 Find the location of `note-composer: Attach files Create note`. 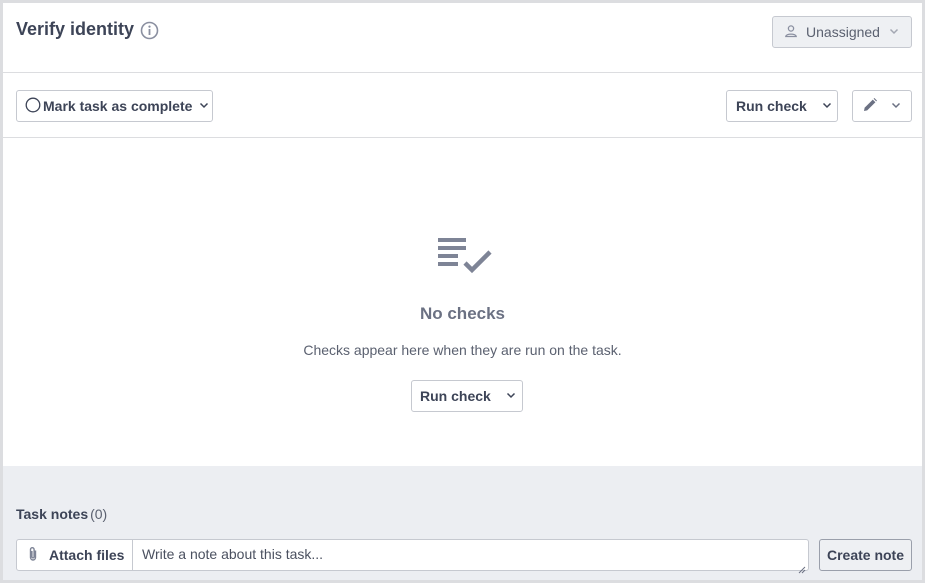

note-composer: Attach files Create note is located at coordinates (464, 556).